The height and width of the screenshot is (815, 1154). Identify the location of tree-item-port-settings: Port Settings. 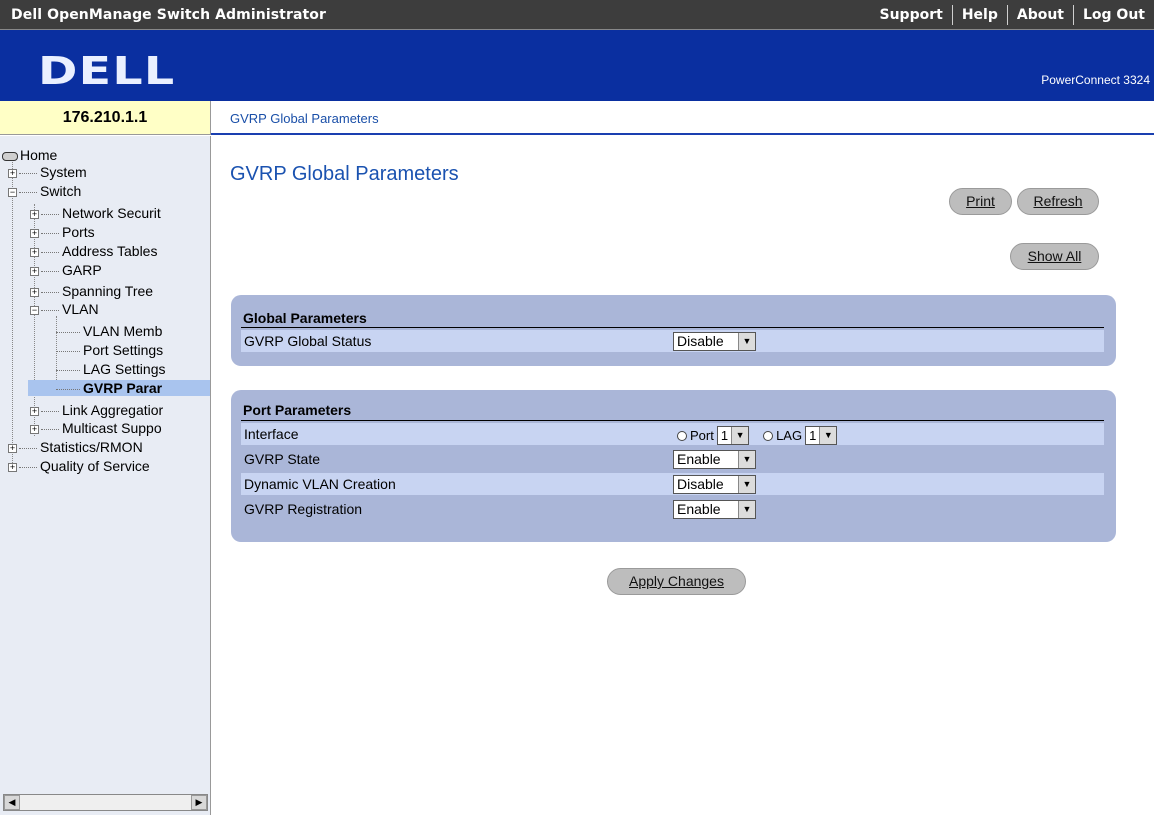
(109, 350).